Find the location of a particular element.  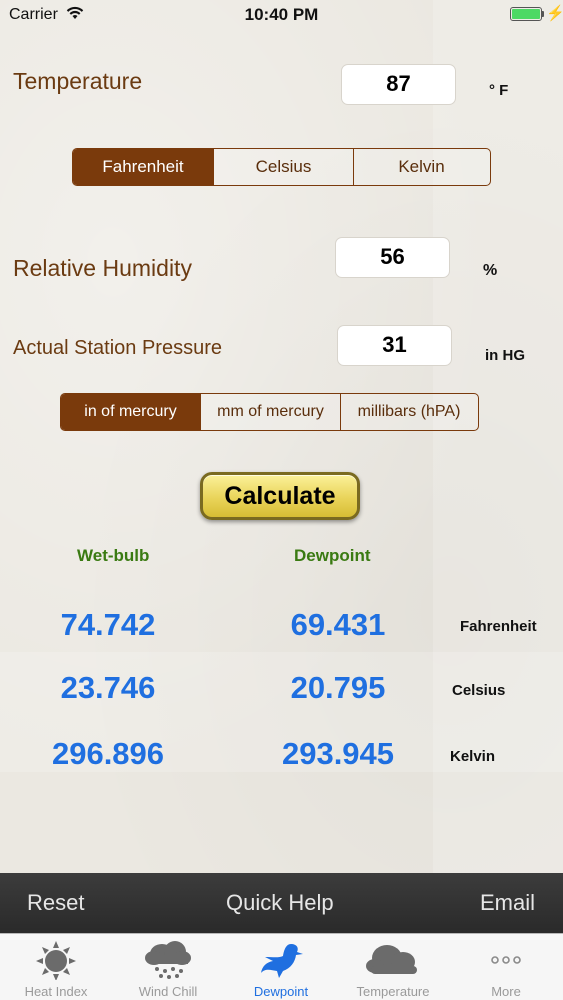

temperature-label: Temperature is located at coordinates (78, 81).